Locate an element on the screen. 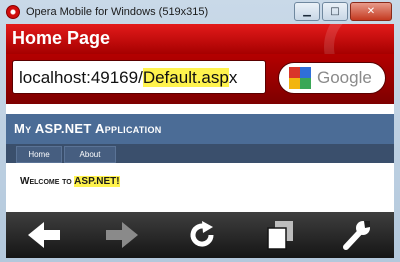 The height and width of the screenshot is (262, 400). wrench-icon is located at coordinates (356, 235).